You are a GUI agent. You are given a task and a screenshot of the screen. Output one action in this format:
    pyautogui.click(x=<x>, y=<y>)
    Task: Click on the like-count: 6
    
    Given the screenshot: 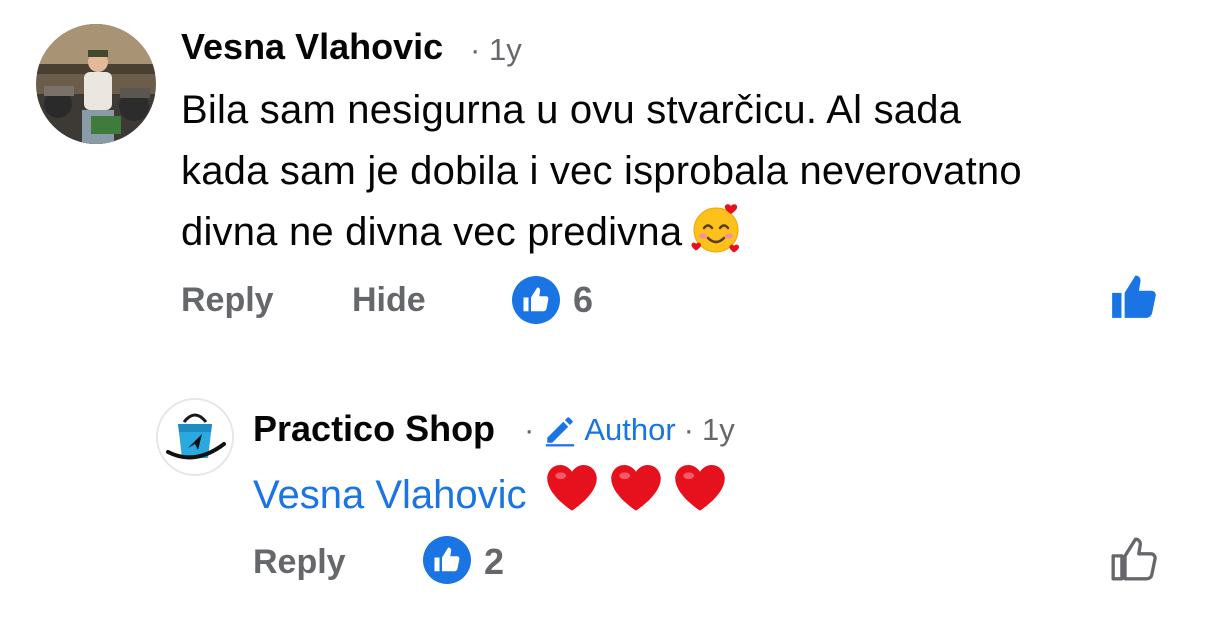 What is the action you would take?
    pyautogui.click(x=583, y=300)
    